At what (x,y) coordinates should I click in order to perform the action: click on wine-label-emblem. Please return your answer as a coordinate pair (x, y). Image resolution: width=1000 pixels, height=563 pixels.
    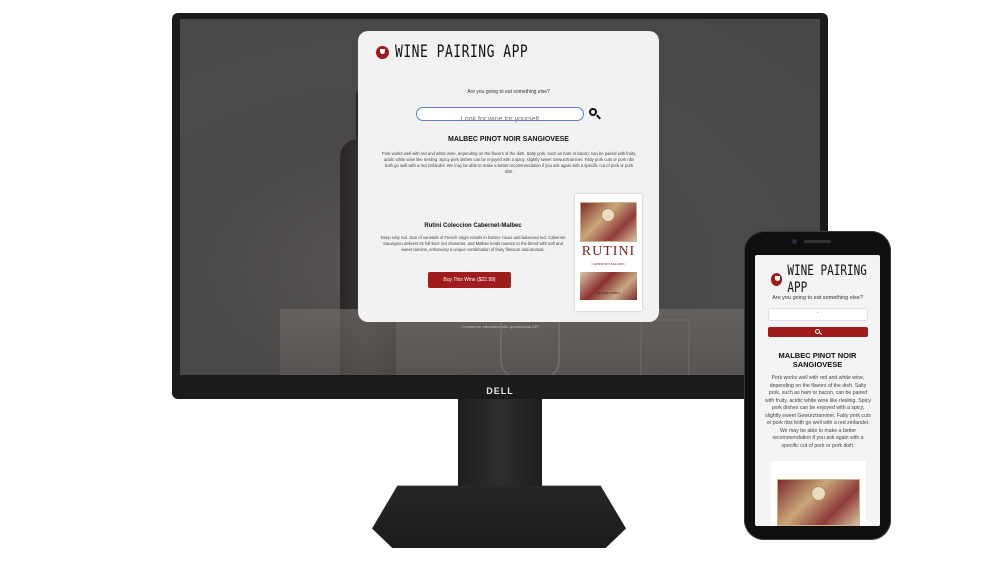
    Looking at the image, I should click on (608, 215).